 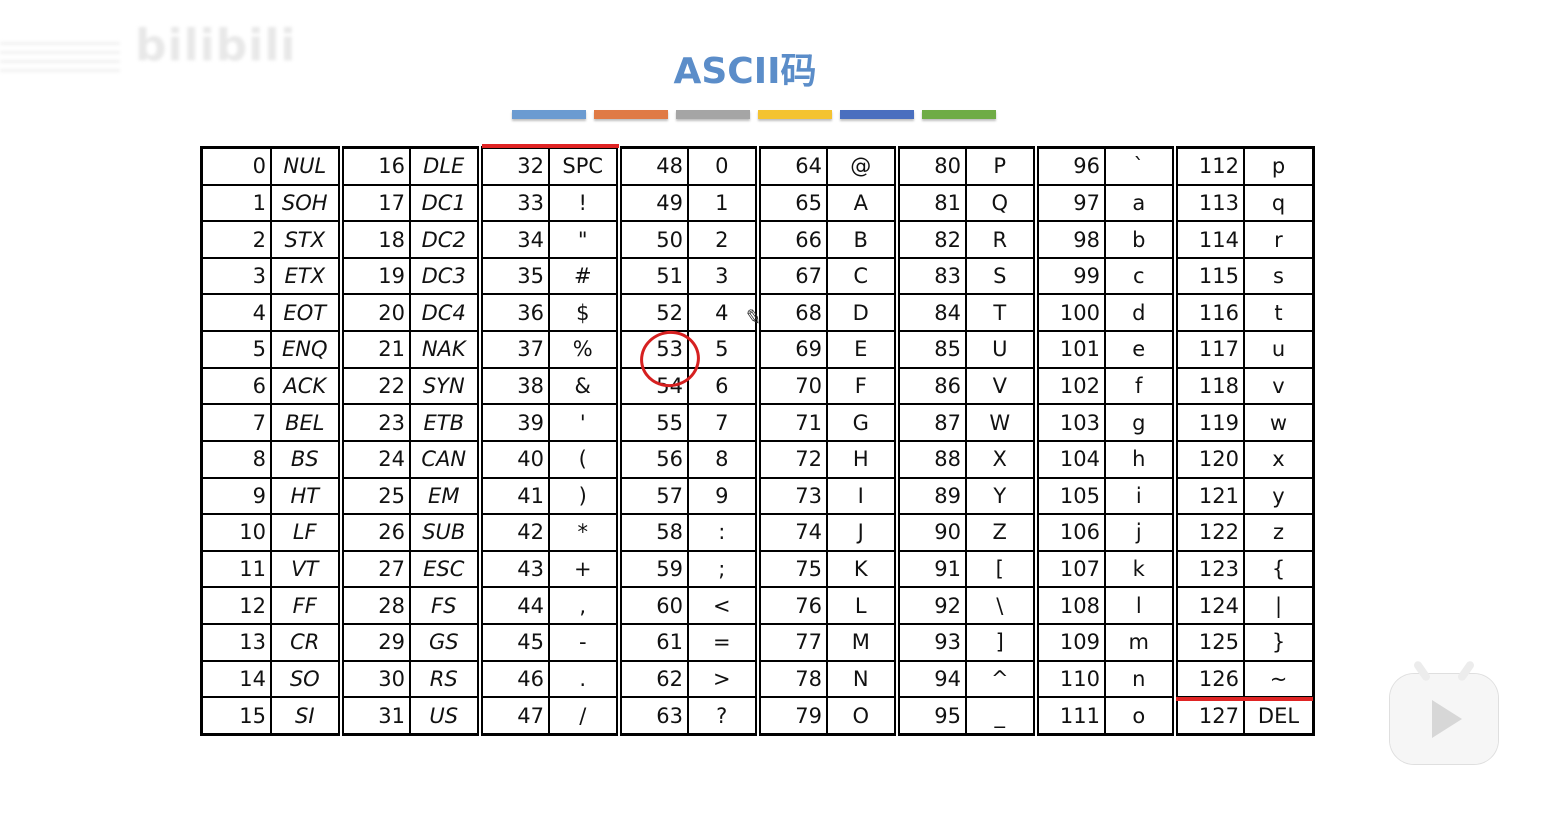 What do you see at coordinates (1208, 313) in the screenshot?
I see `ascii-code: 116` at bounding box center [1208, 313].